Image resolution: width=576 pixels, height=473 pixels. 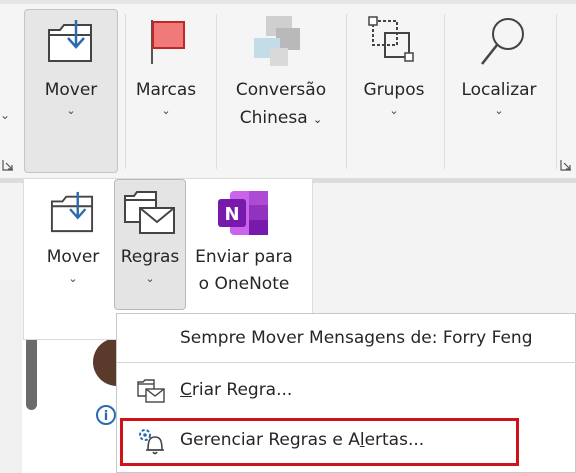 I want to click on regras-label: Regras, so click(x=150, y=257).